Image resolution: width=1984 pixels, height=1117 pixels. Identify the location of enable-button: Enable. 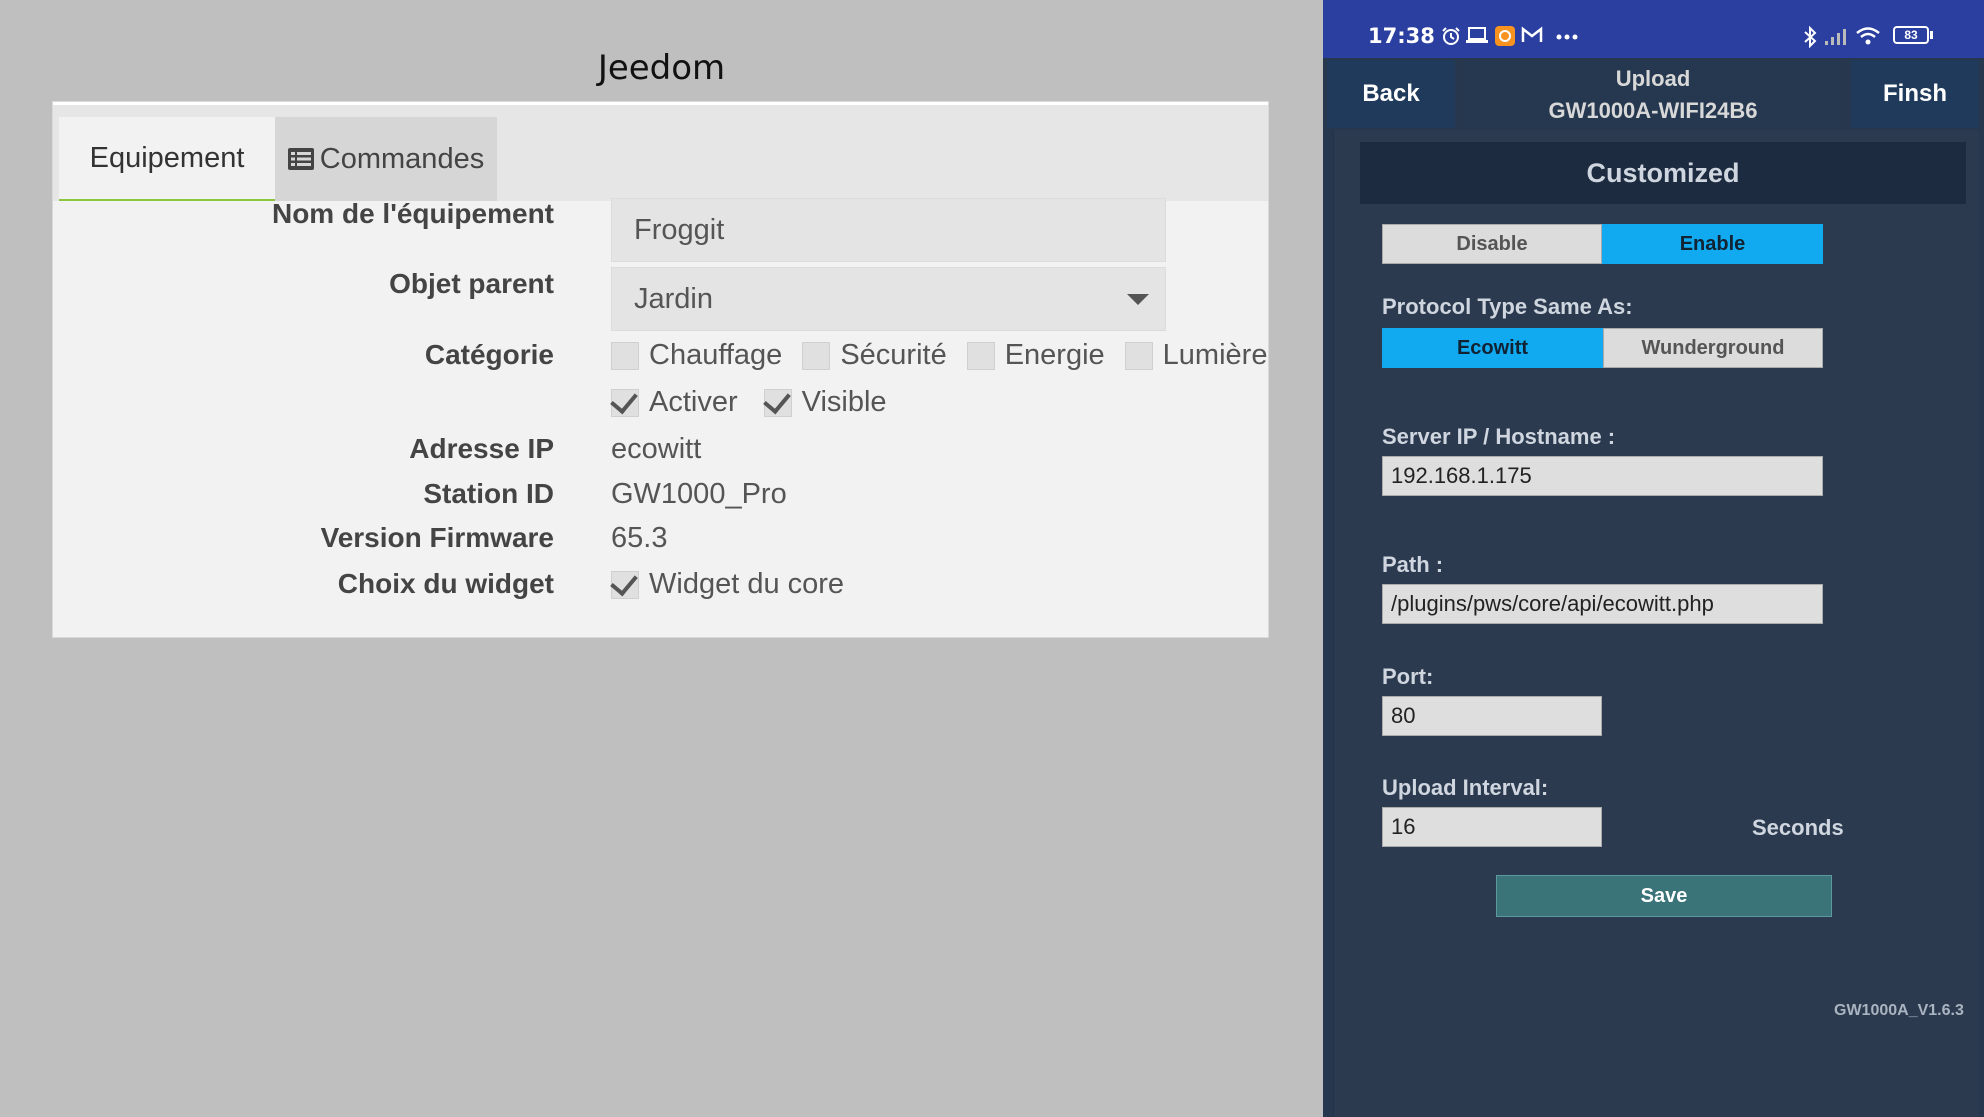
(1712, 244).